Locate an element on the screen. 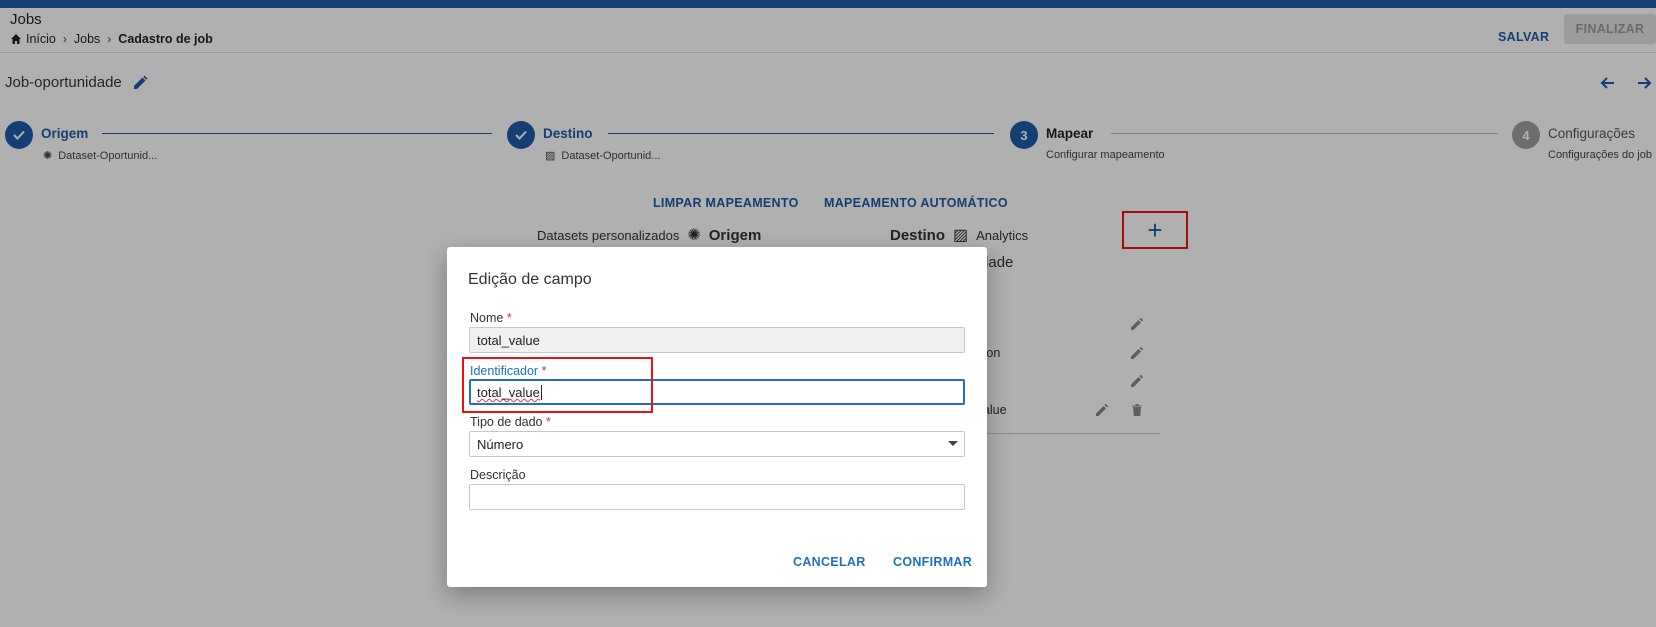  identifier-highlight is located at coordinates (557, 385).